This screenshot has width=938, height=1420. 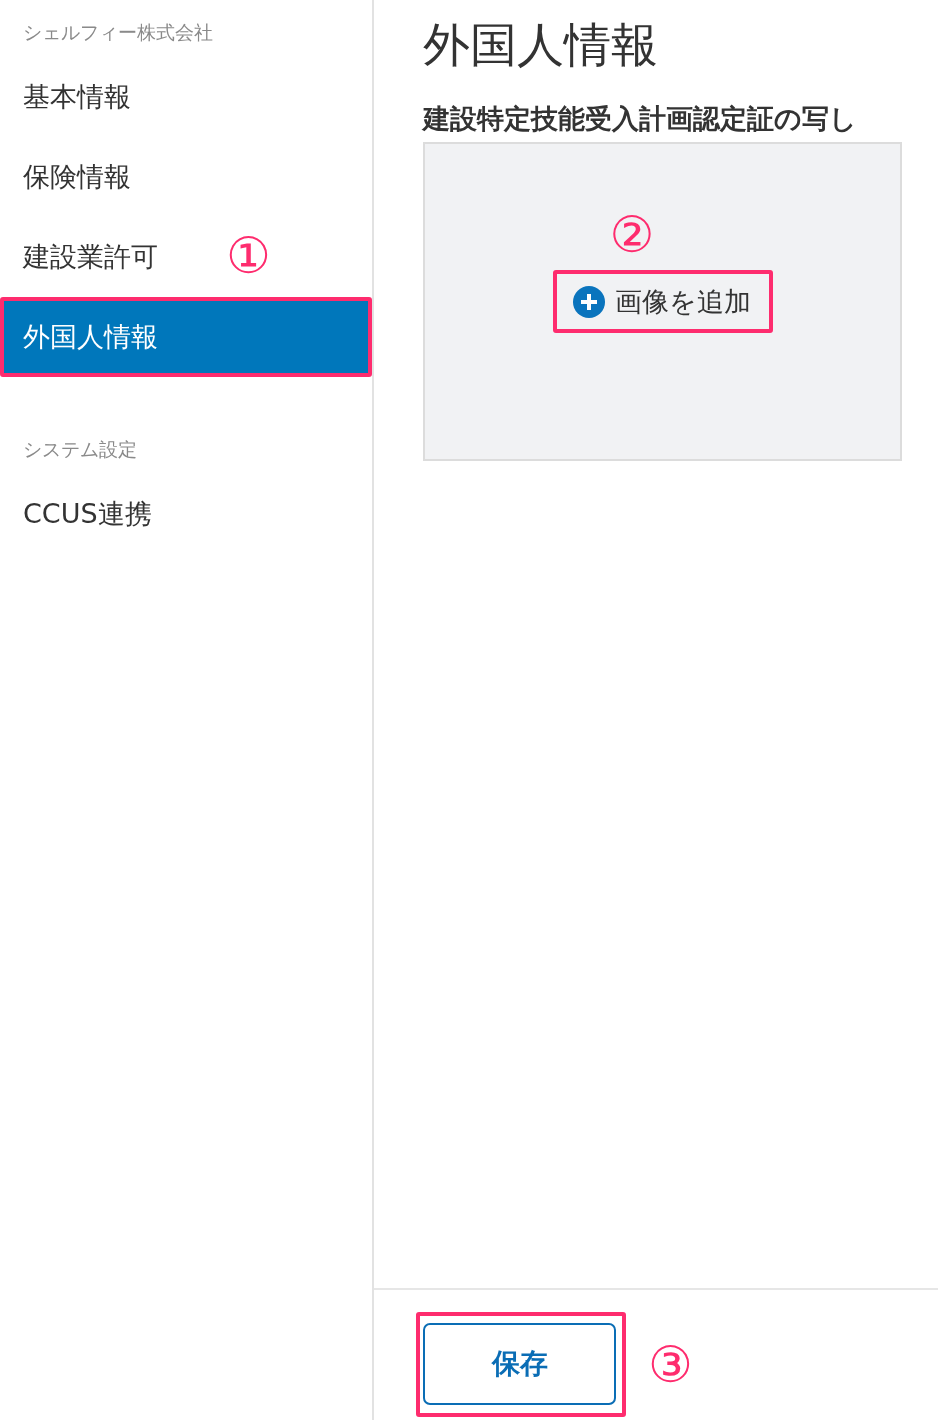 What do you see at coordinates (118, 32) in the screenshot?
I see `group-label: シェルフィー株式会社` at bounding box center [118, 32].